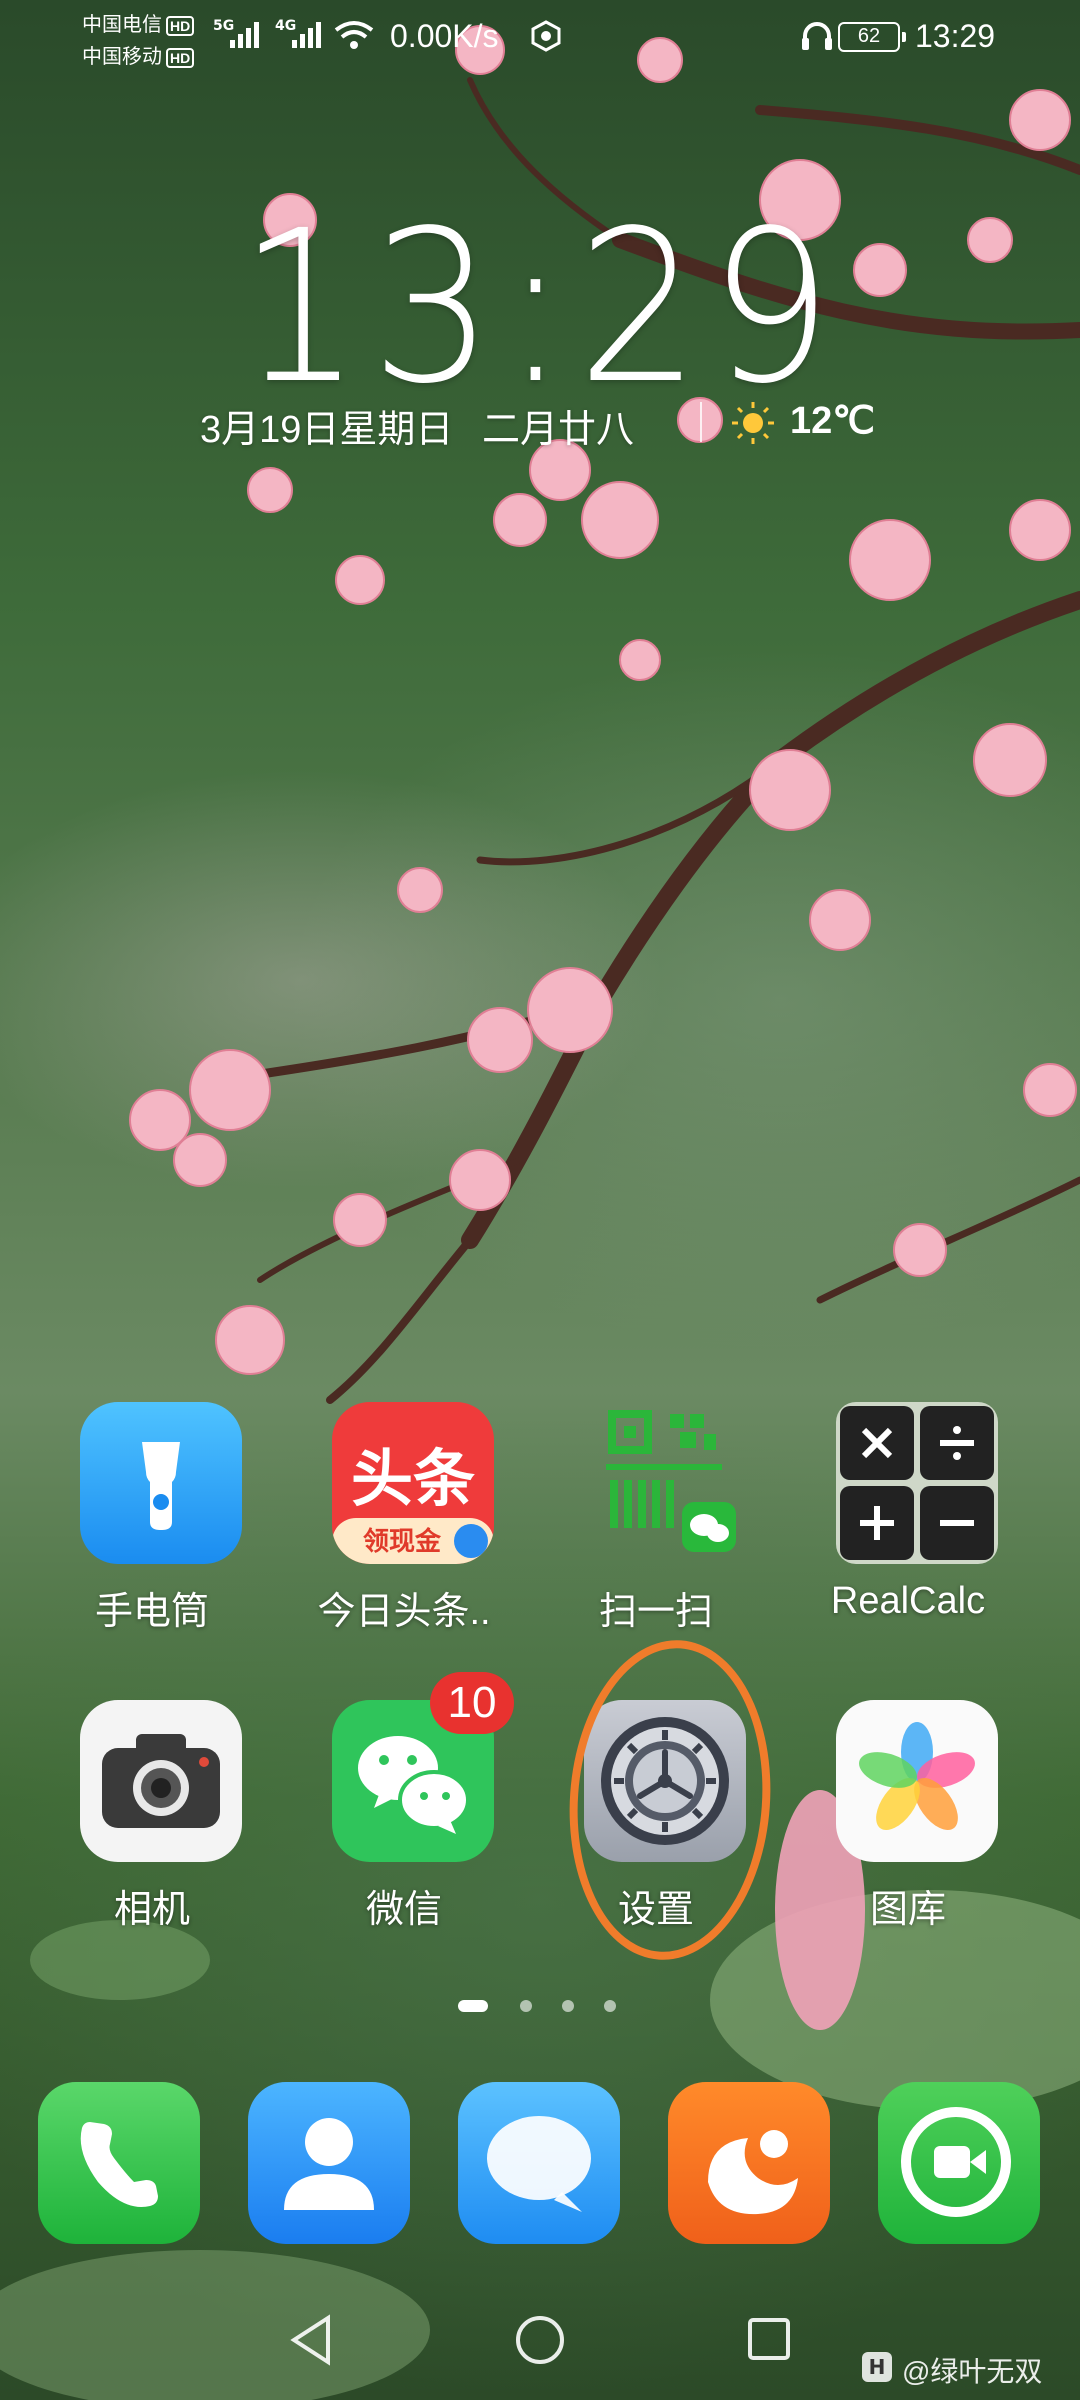  I want to click on carrier-2: 中国移动 HD, so click(138, 54).